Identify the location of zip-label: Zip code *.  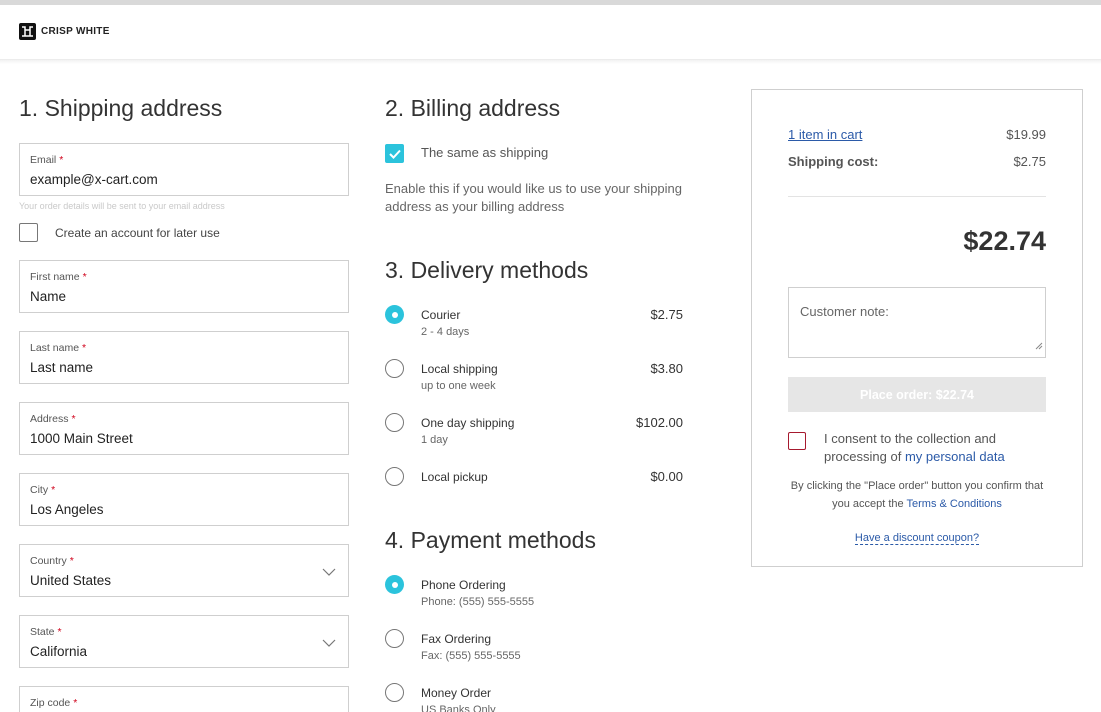
(54, 703).